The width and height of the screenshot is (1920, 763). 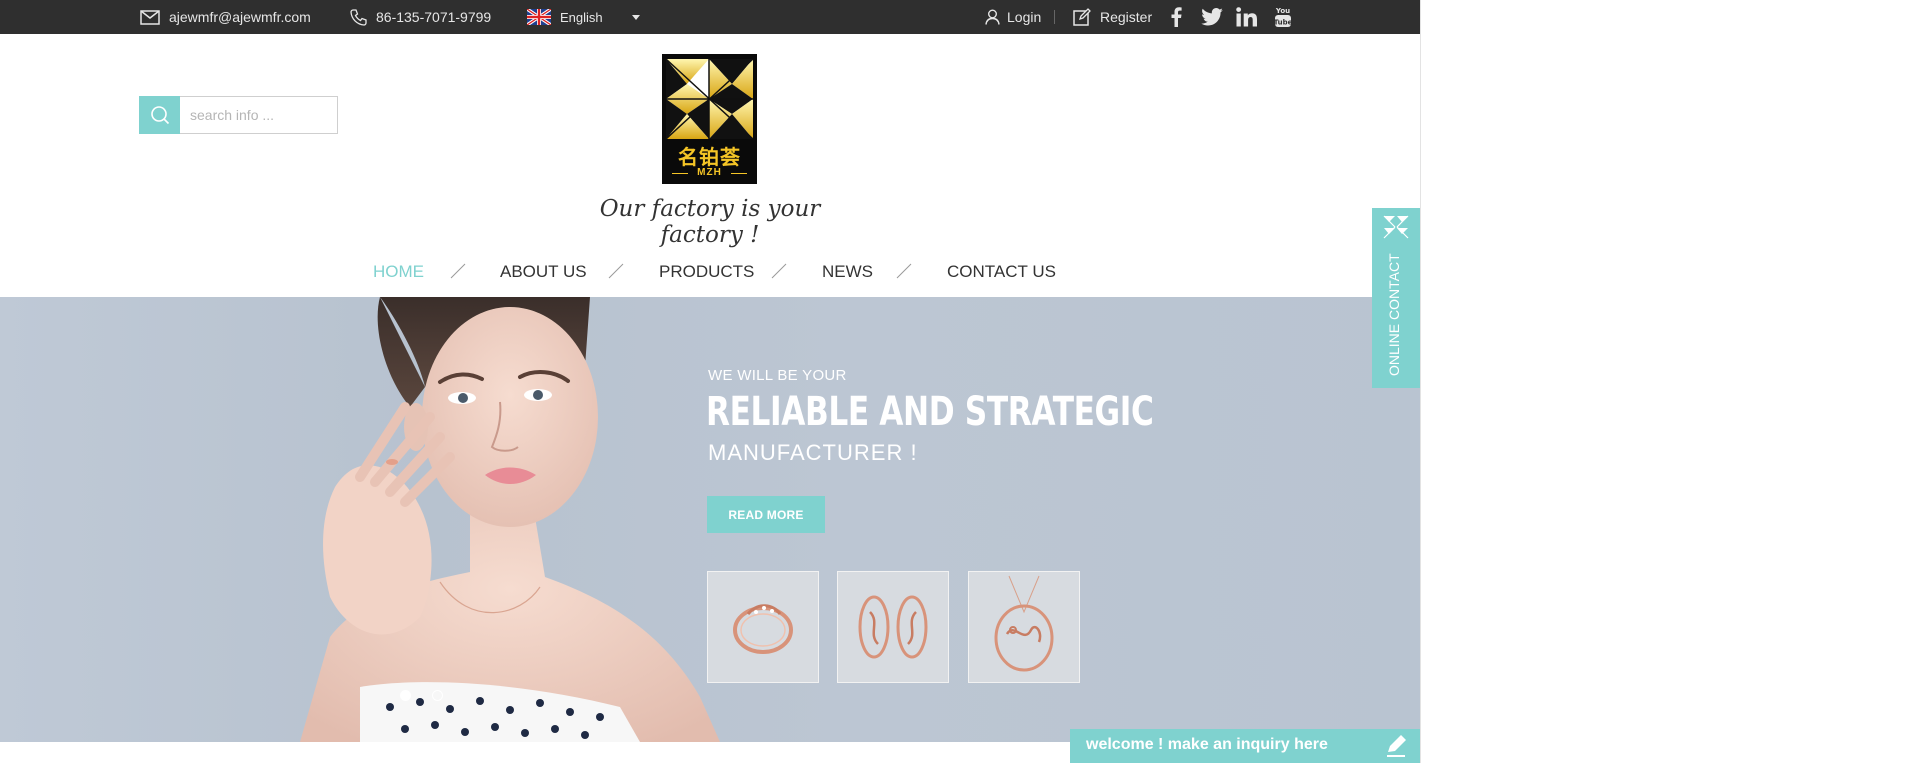 I want to click on svg-text: You, so click(x=1282, y=11).